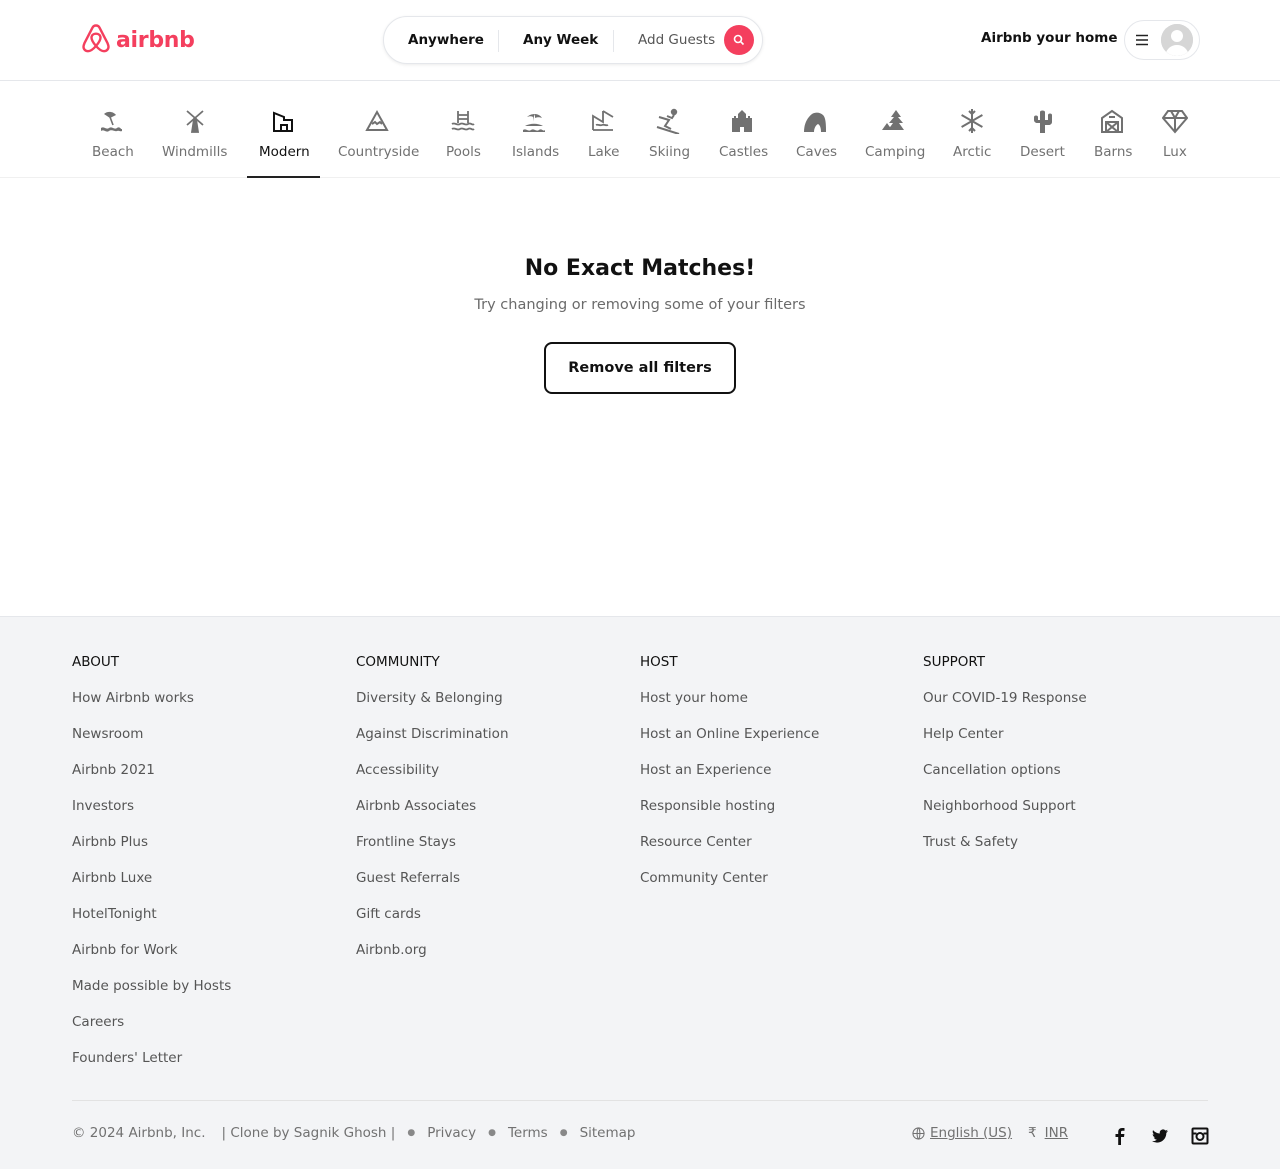 The height and width of the screenshot is (1169, 1280). I want to click on footer-link: Airbnb.org, so click(432, 960).